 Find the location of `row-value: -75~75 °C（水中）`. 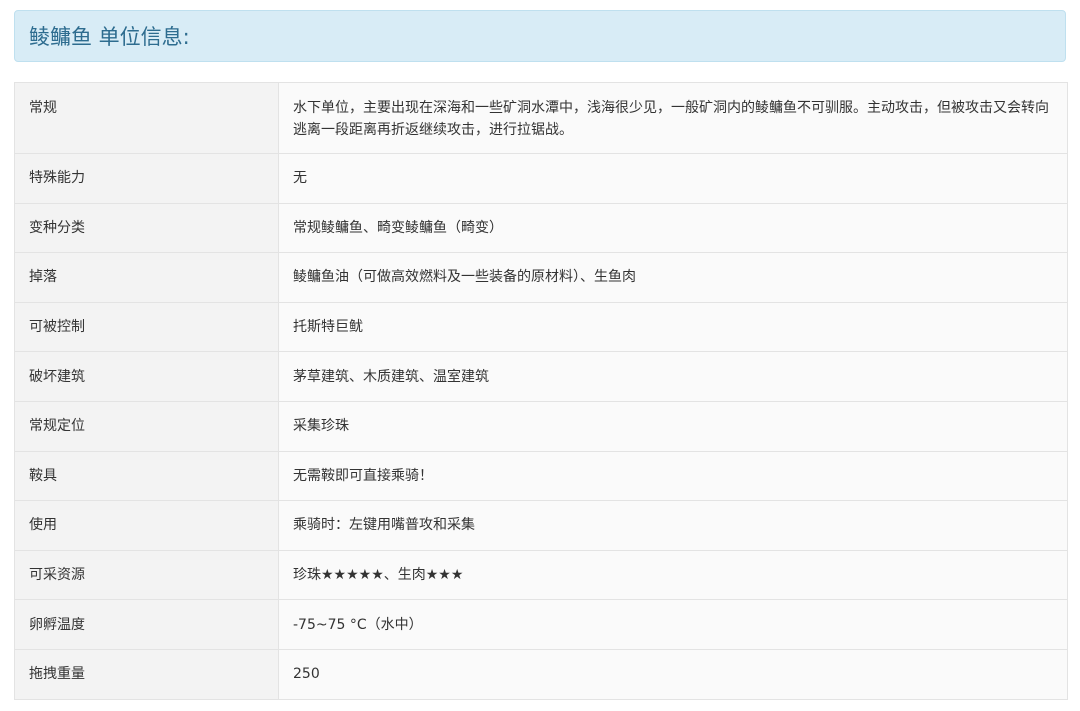

row-value: -75~75 °C（水中） is located at coordinates (673, 624).